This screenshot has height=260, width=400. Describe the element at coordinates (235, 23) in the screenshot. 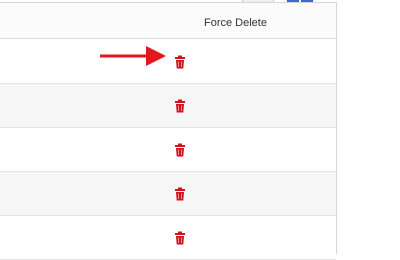

I see `column-header-force-delete: Force Delete` at that location.